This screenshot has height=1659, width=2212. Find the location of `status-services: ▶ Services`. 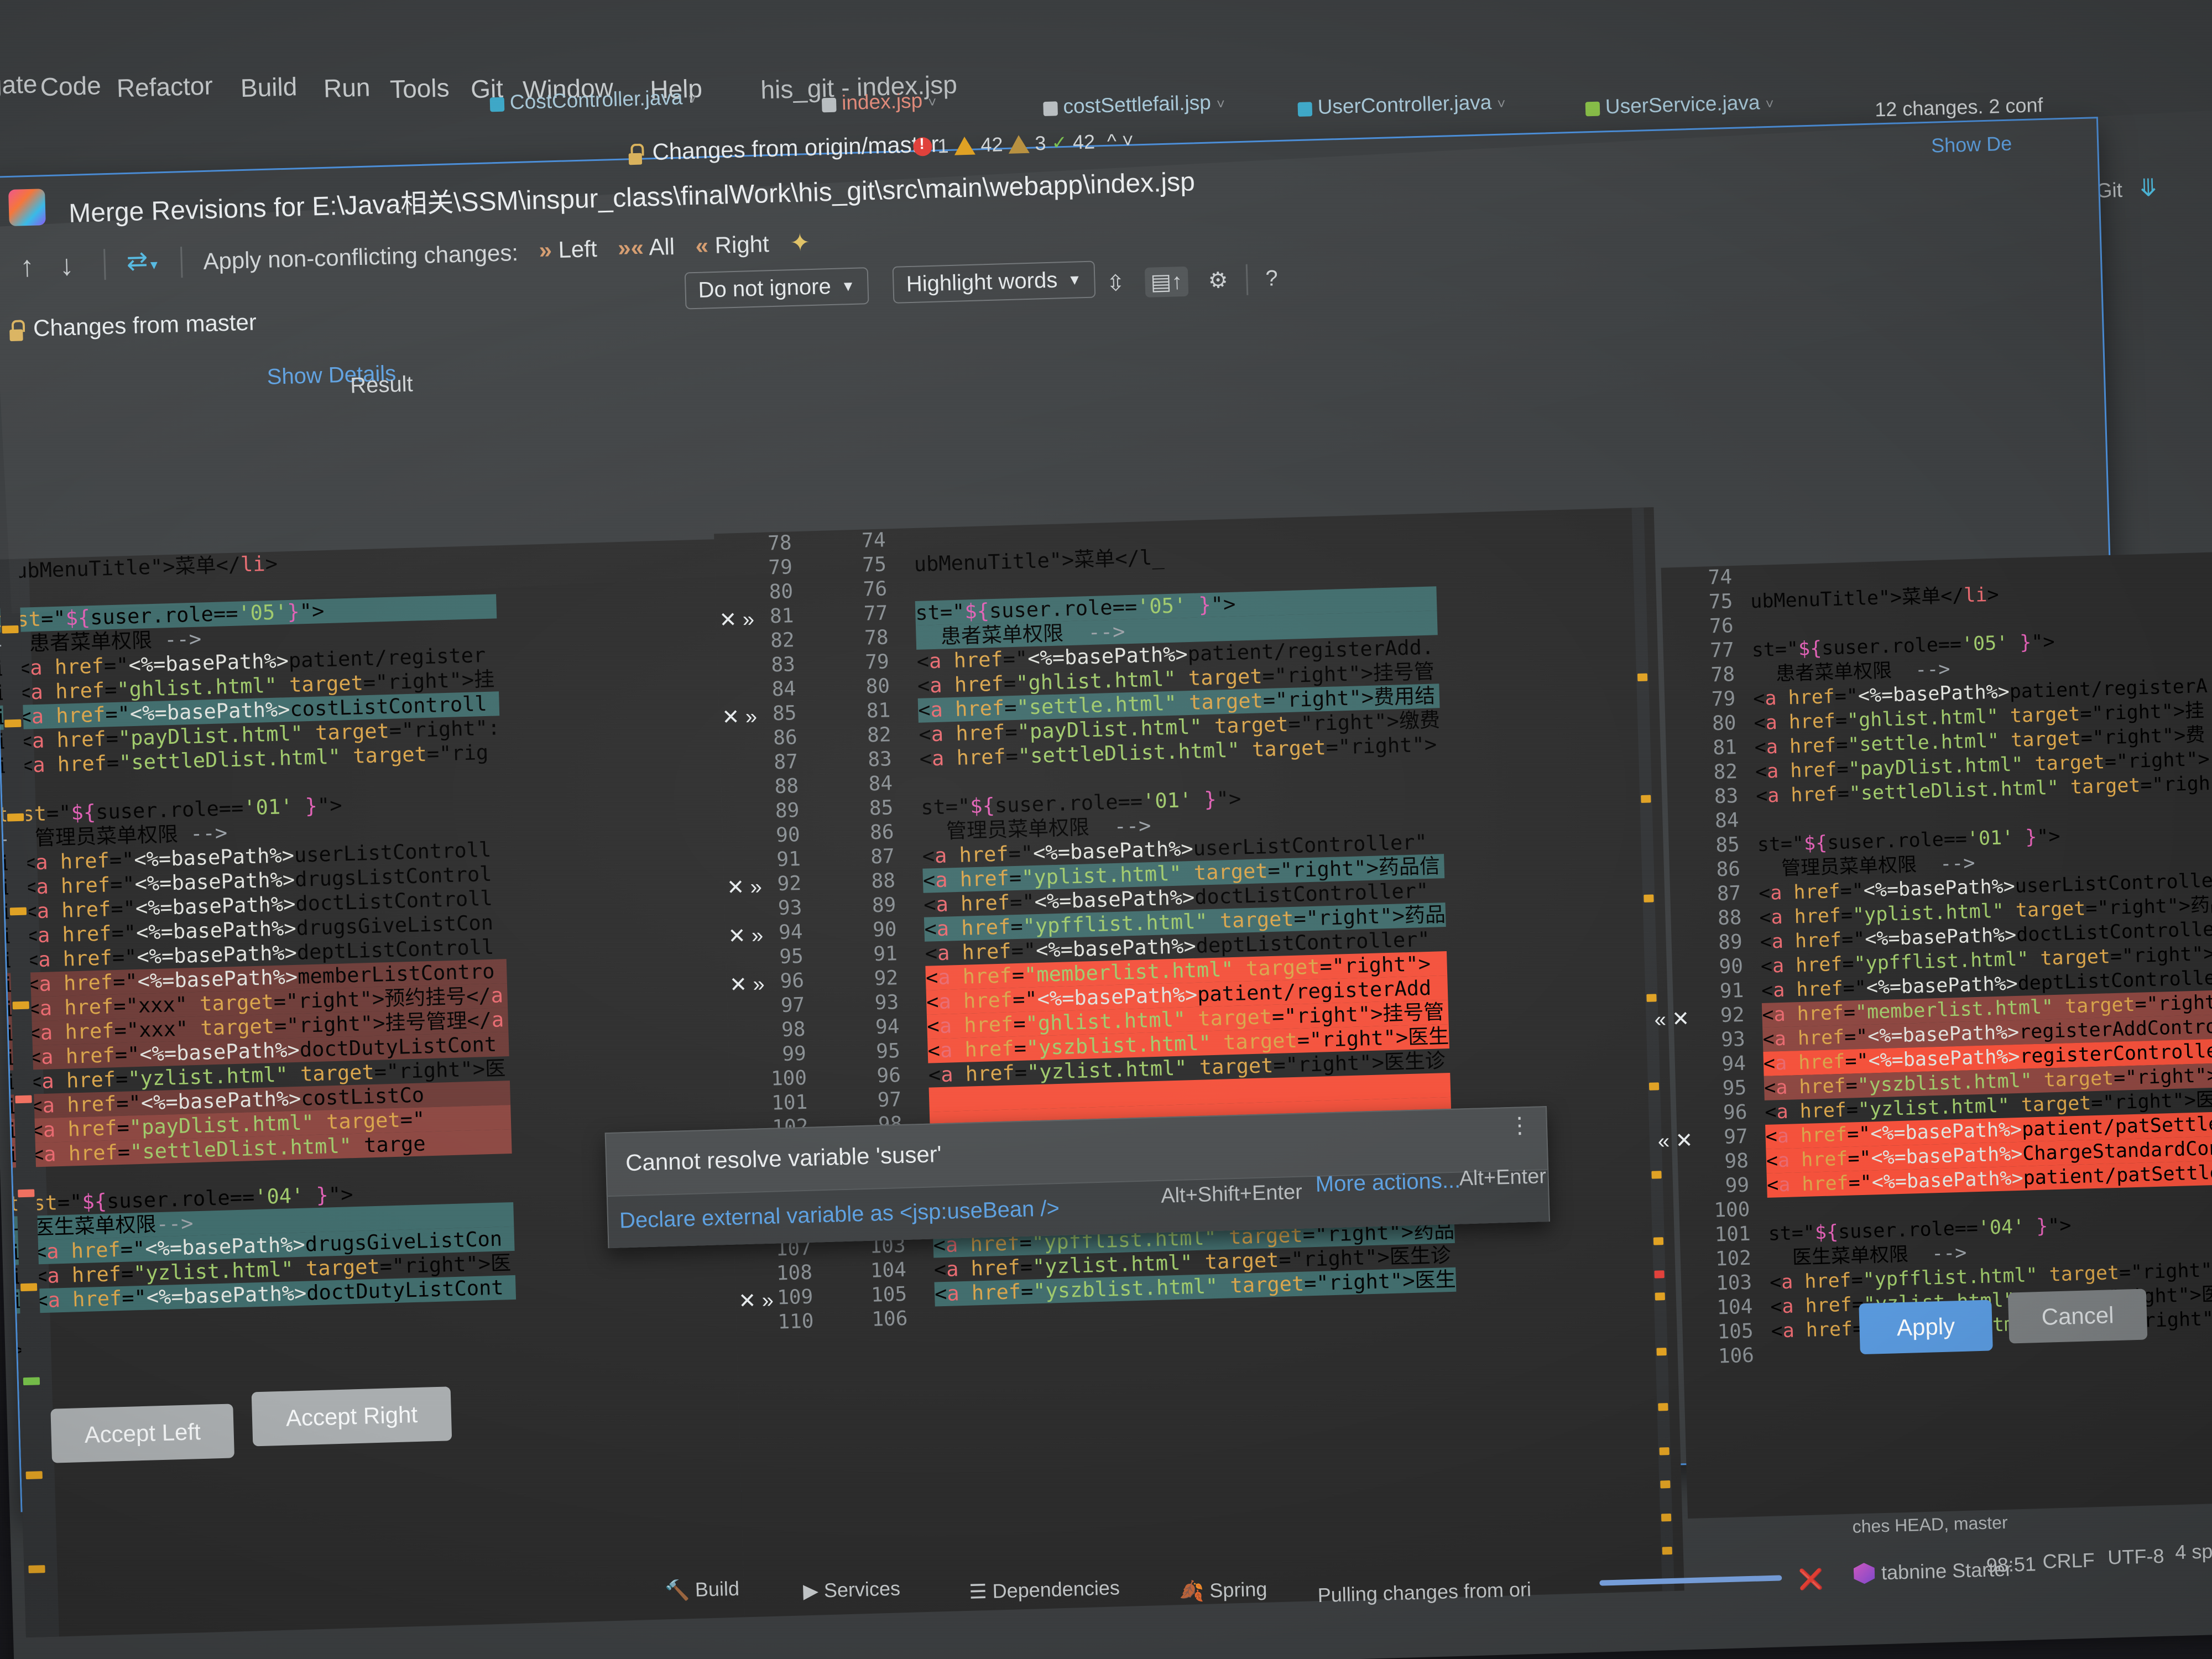

status-services: ▶ Services is located at coordinates (852, 1590).